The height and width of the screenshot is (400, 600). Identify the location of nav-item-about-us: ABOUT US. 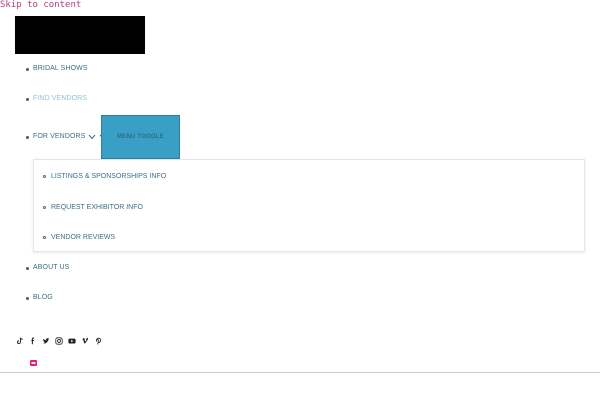
(47, 268).